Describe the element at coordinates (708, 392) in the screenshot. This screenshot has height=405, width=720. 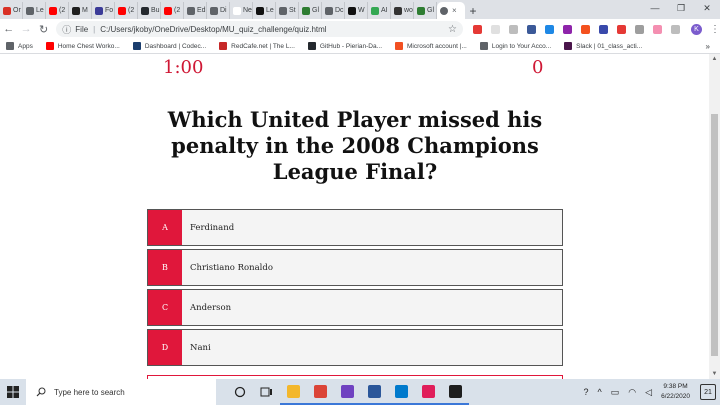
I see `notification-icon: 21` at that location.